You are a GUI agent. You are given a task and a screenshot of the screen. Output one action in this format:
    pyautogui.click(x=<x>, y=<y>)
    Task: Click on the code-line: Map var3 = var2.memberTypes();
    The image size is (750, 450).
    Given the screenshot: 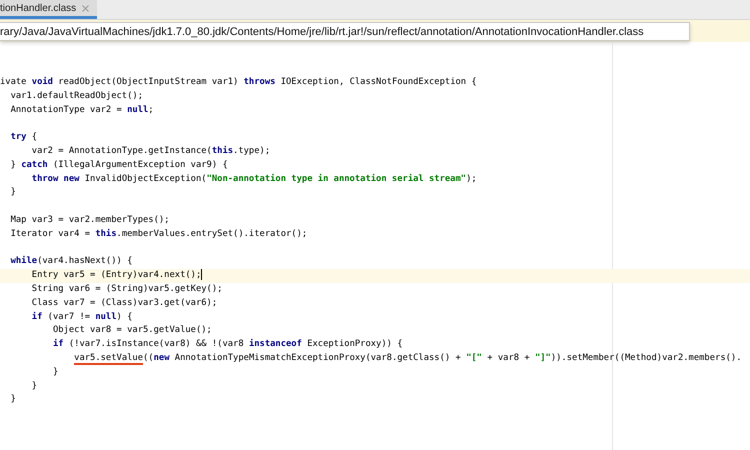 What is the action you would take?
    pyautogui.click(x=90, y=220)
    